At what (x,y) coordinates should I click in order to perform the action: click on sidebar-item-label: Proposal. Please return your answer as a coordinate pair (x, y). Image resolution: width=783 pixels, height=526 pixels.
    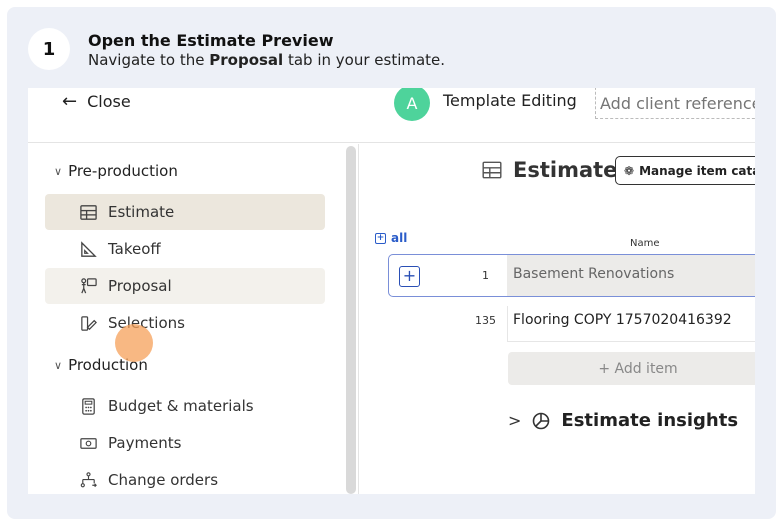
    Looking at the image, I should click on (140, 286).